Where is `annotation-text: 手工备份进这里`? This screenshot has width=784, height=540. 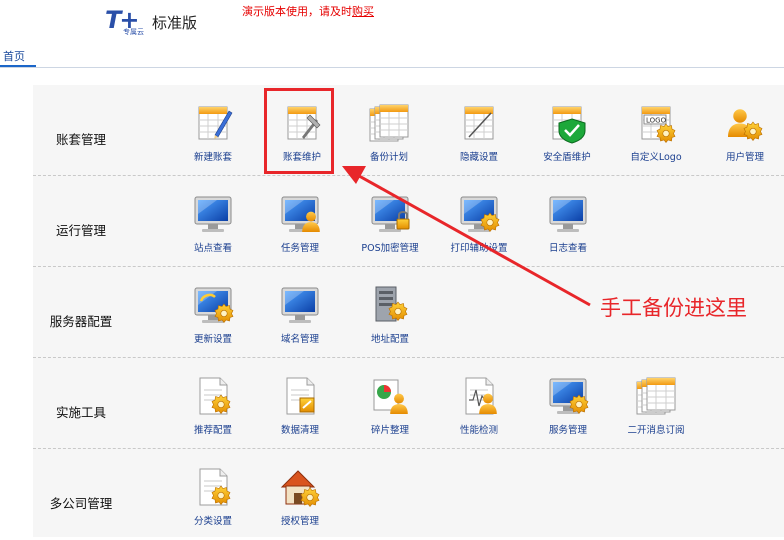 annotation-text: 手工备份进这里 is located at coordinates (673, 308).